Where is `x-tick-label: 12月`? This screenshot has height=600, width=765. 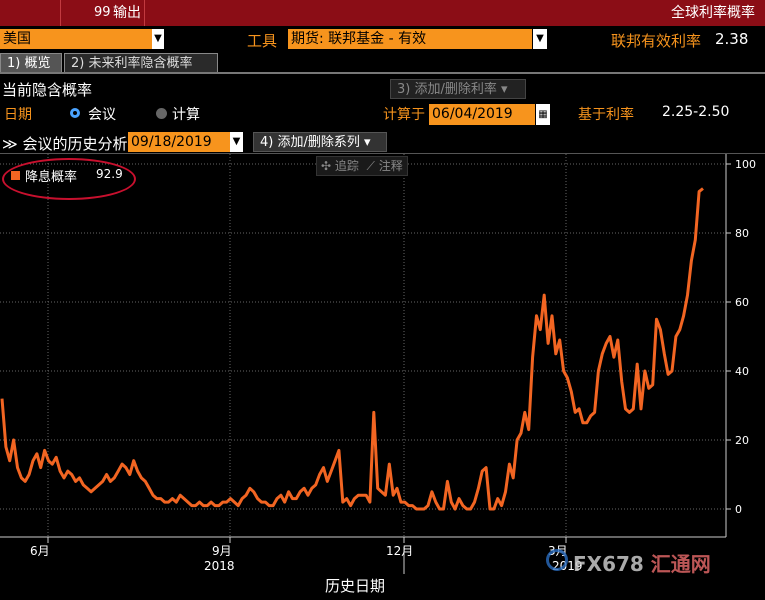 x-tick-label: 12月 is located at coordinates (399, 551).